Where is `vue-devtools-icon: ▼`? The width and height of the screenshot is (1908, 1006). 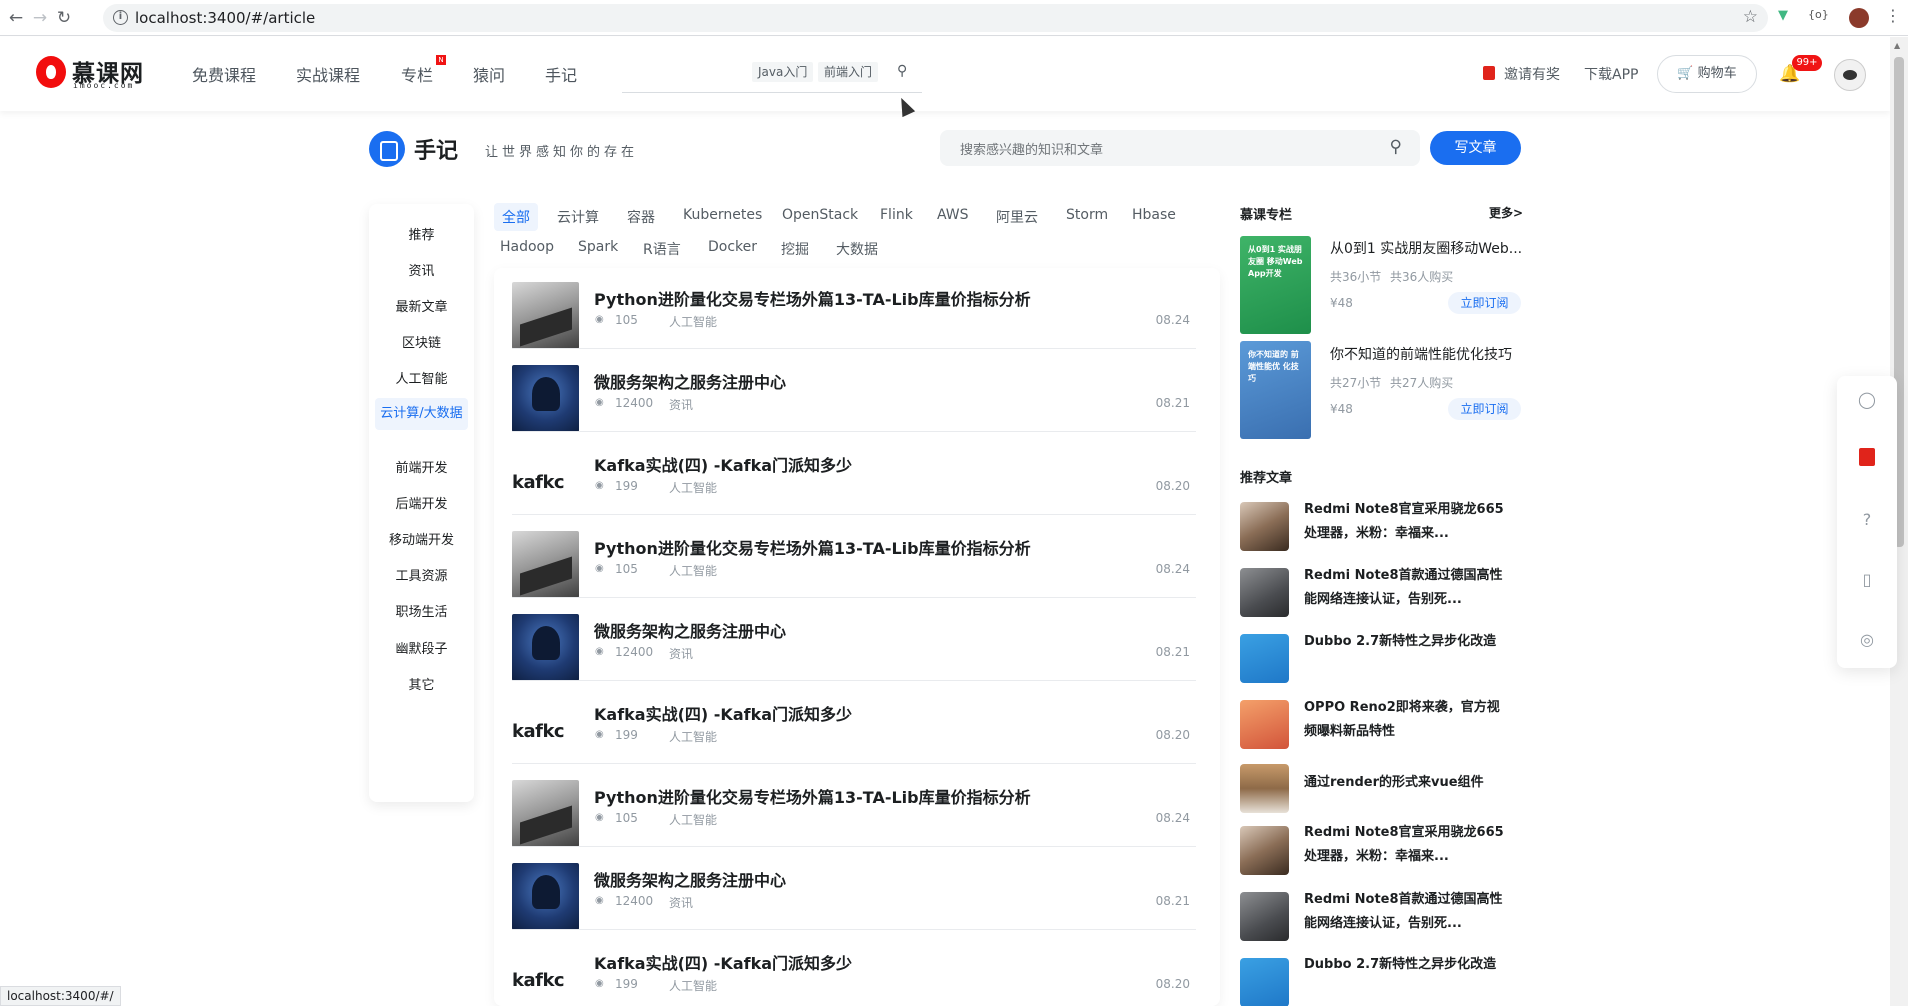
vue-devtools-icon: ▼ is located at coordinates (1783, 15).